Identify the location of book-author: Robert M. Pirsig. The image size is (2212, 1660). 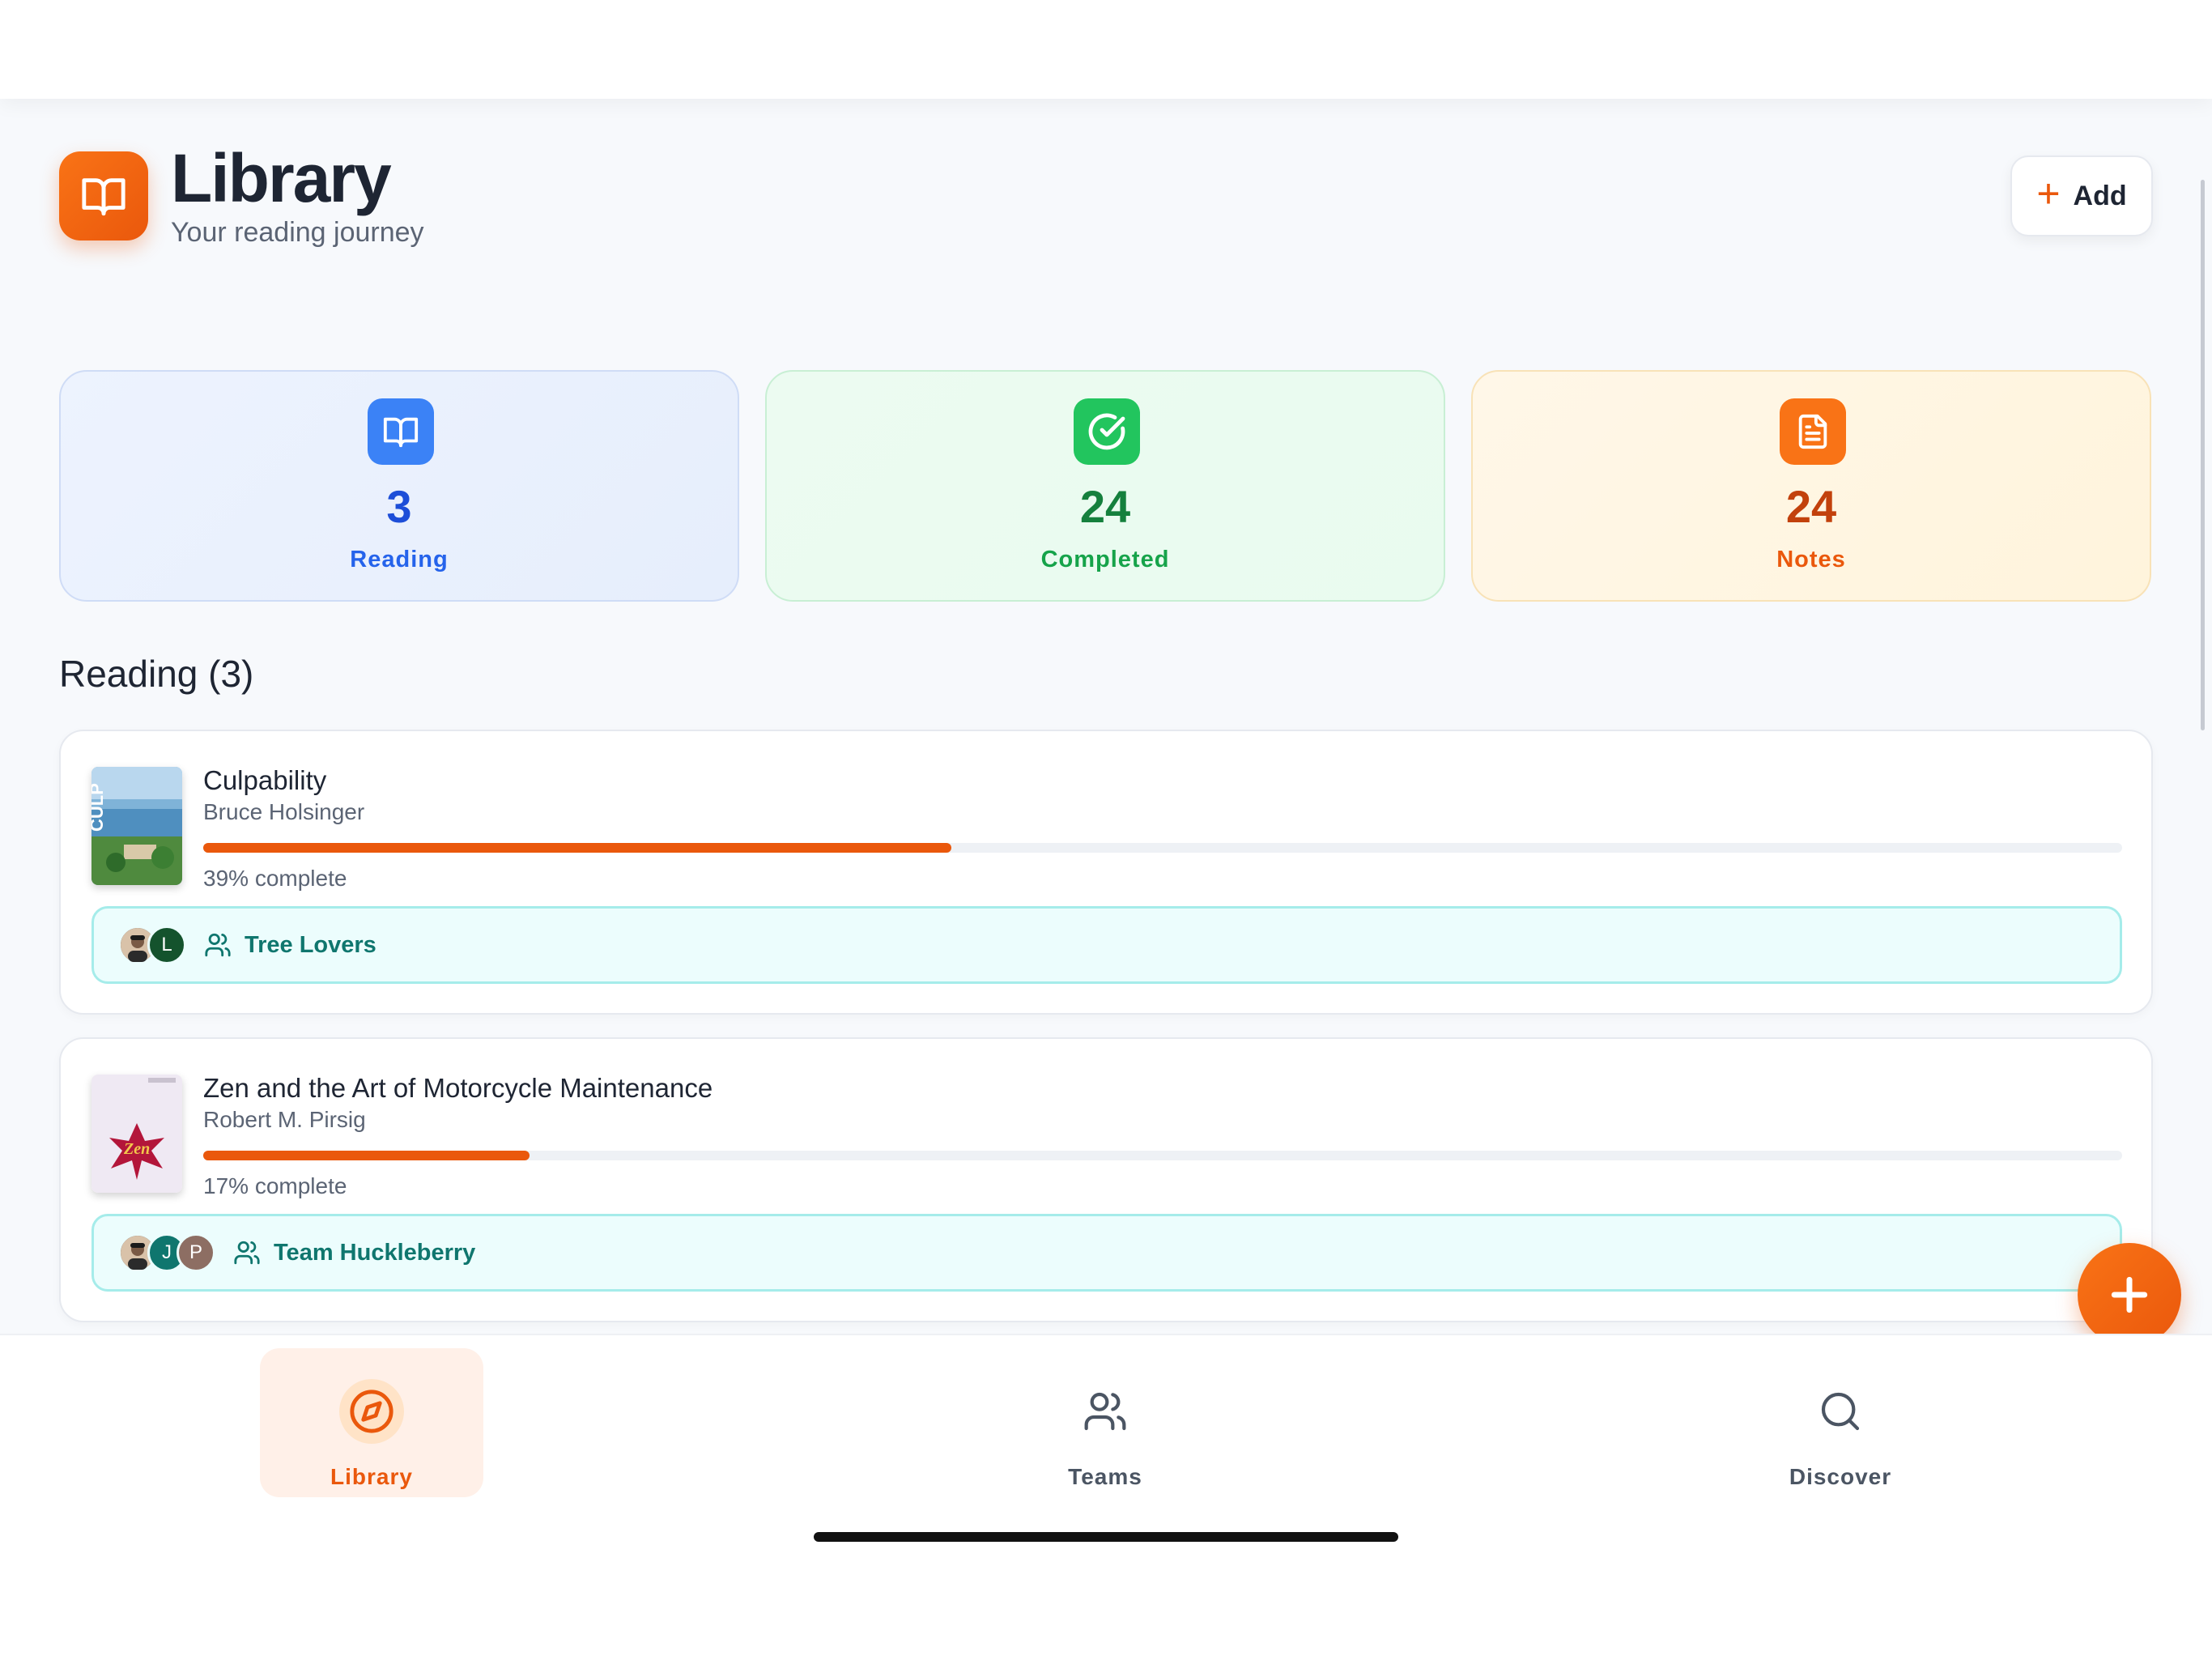
(284, 1120).